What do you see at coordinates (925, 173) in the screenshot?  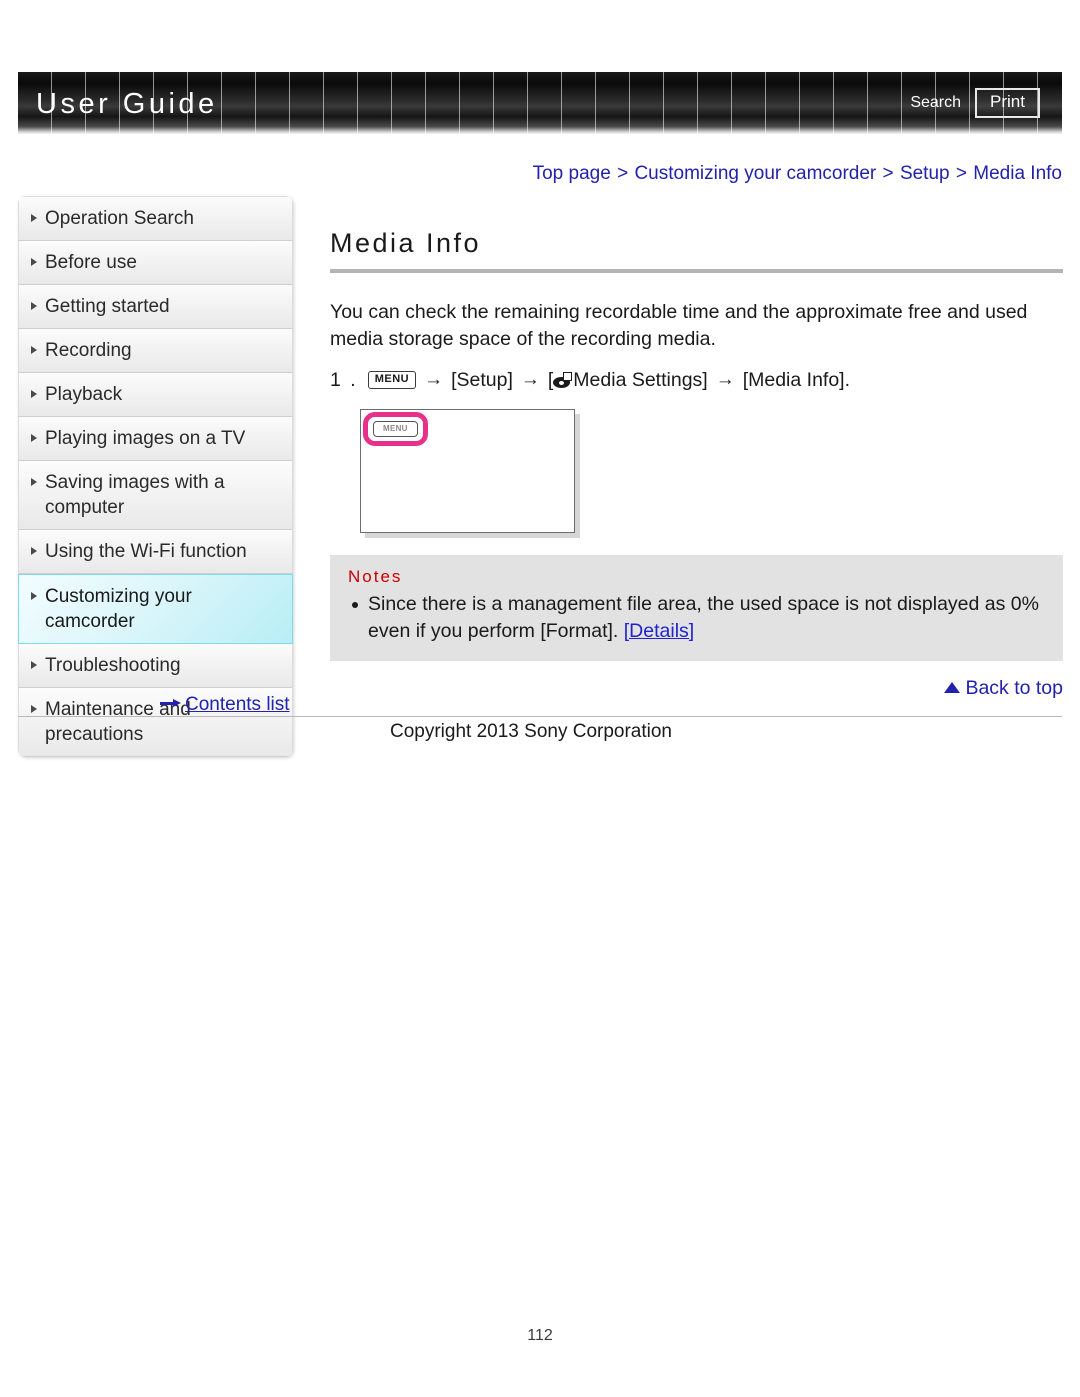 I see `breadcrumb-item-setup: Setup` at bounding box center [925, 173].